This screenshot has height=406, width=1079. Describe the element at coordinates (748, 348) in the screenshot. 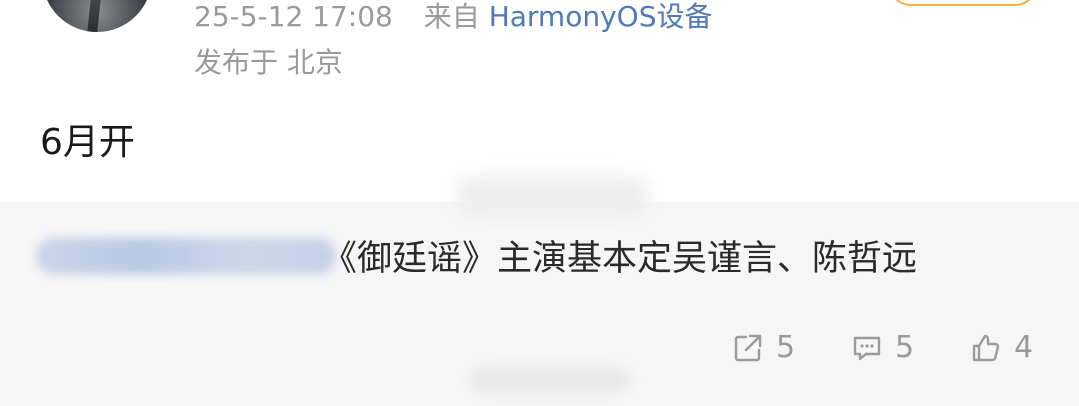

I see `share-icon` at that location.